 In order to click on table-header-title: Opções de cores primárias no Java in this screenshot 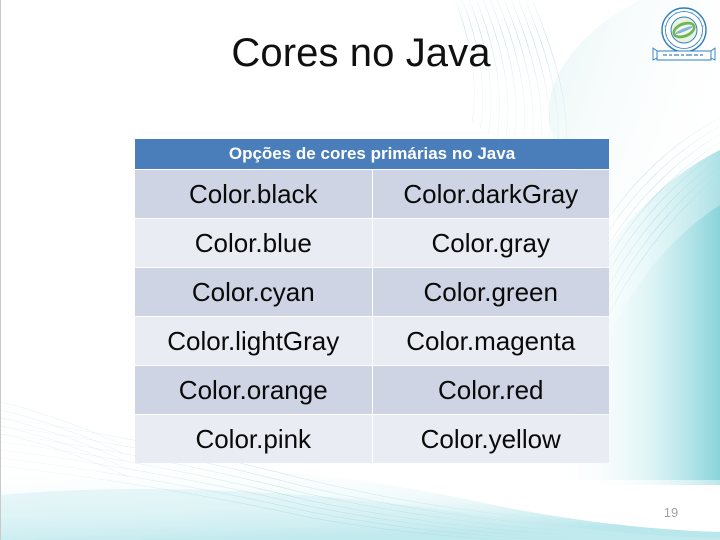, I will do `click(372, 154)`.